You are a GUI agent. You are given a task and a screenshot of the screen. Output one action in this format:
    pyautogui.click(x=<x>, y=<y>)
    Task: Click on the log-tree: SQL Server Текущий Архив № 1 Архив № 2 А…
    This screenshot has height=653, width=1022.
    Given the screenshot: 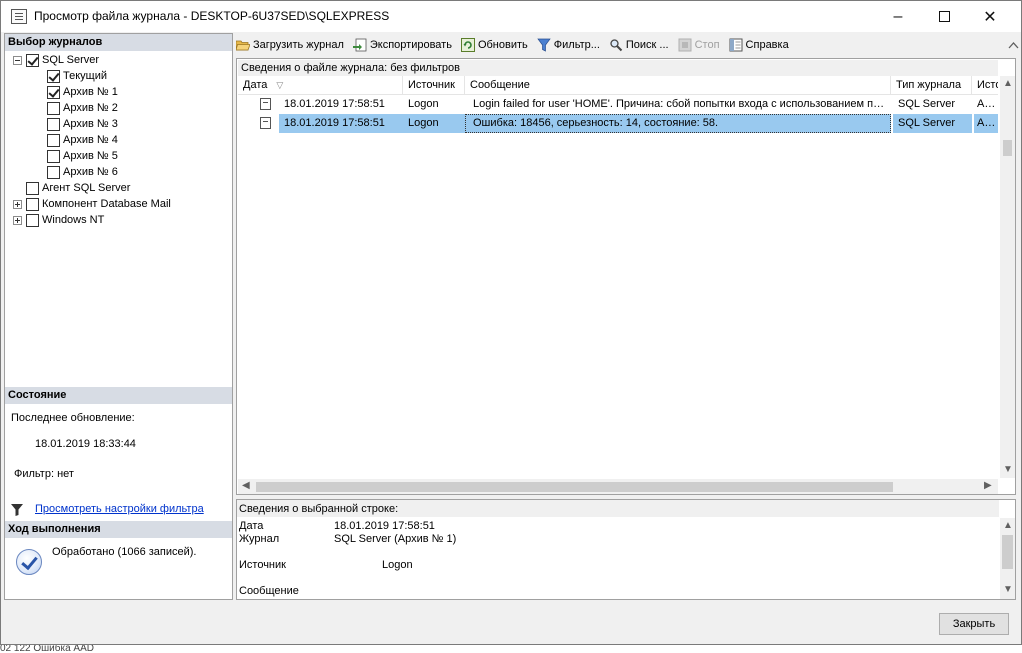 What is the action you would take?
    pyautogui.click(x=118, y=217)
    